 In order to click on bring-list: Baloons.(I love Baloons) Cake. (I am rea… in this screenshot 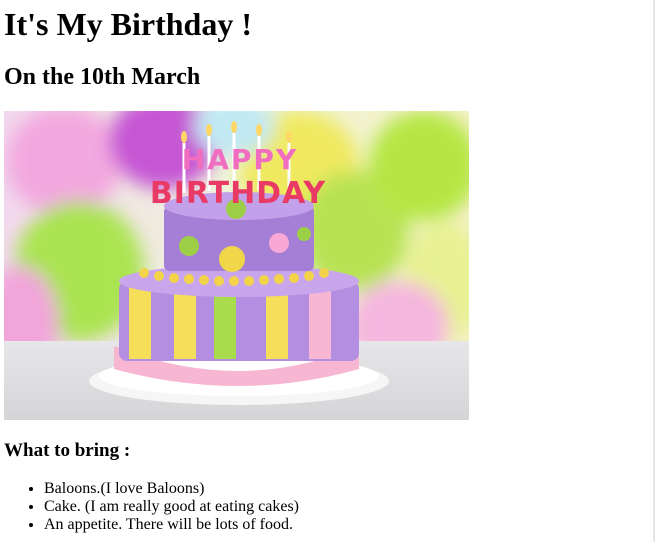, I will do `click(151, 507)`.